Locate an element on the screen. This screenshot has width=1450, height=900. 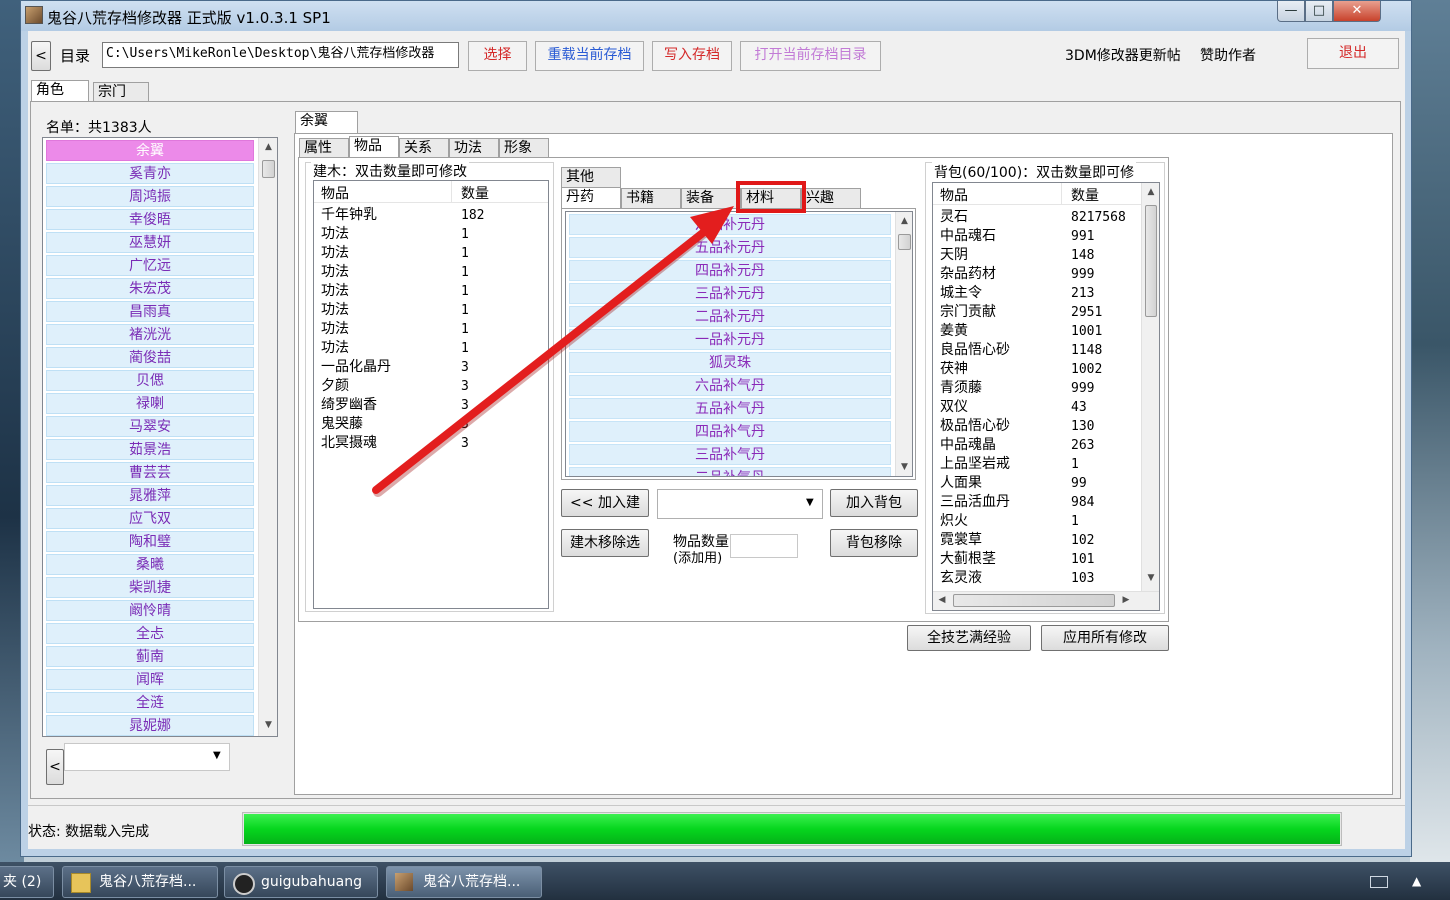
max-skill-button: 全技艺满经验 is located at coordinates (969, 638).